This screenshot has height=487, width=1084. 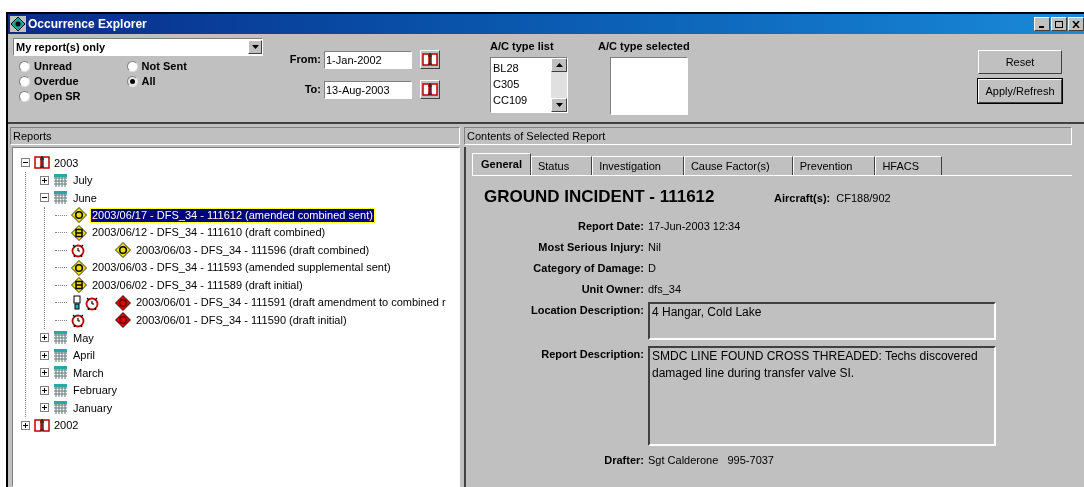 I want to click on from-date-field: 1-Jan-2002, so click(x=368, y=59).